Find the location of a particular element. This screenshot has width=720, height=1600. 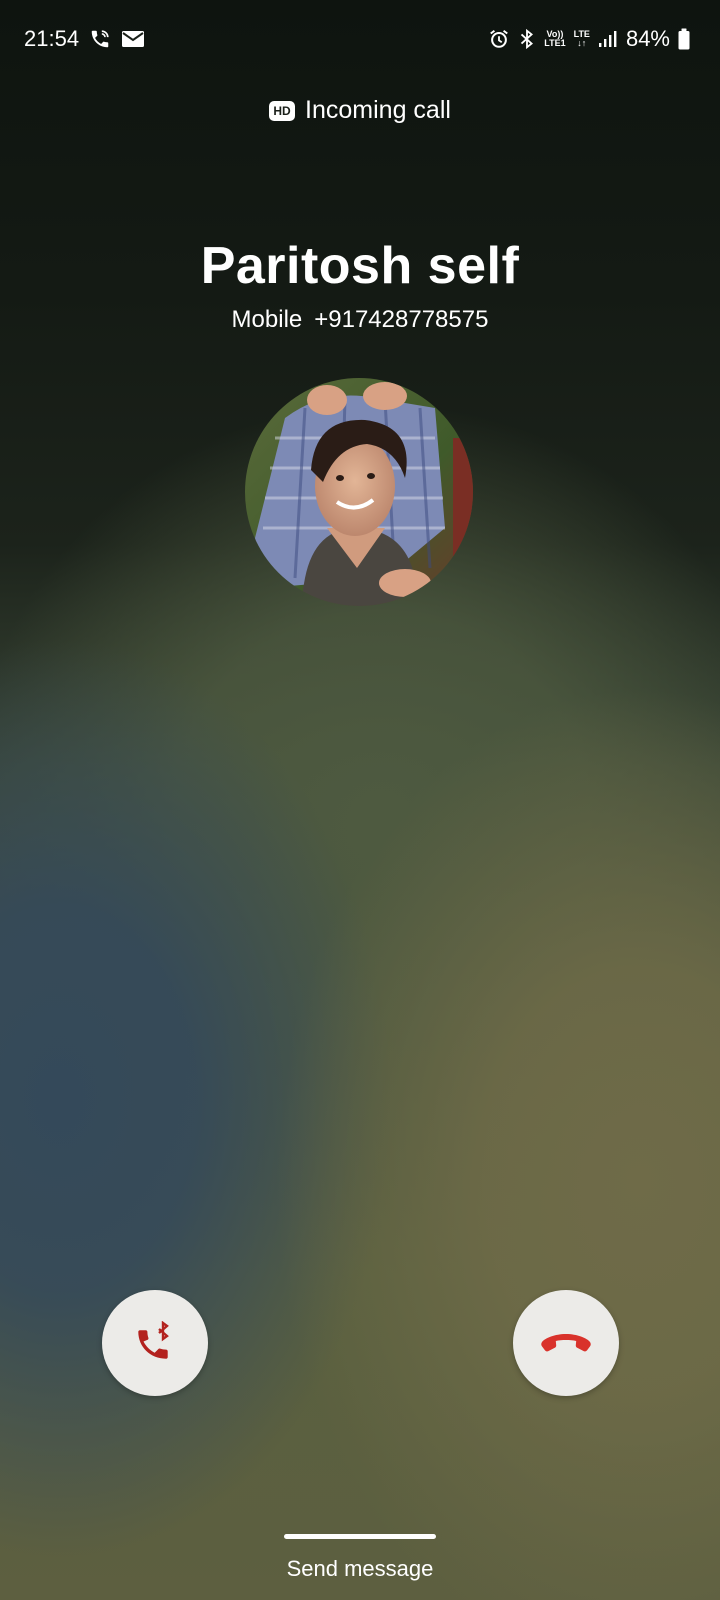

lte-indicator: LTE ↓↑ is located at coordinates (582, 39).